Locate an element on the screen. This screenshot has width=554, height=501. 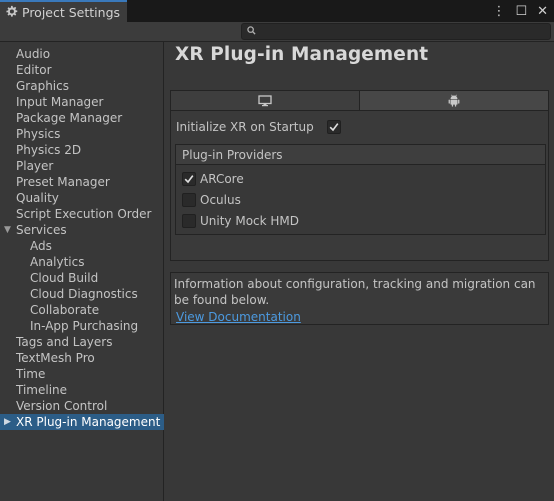
android-icon is located at coordinates (454, 100).